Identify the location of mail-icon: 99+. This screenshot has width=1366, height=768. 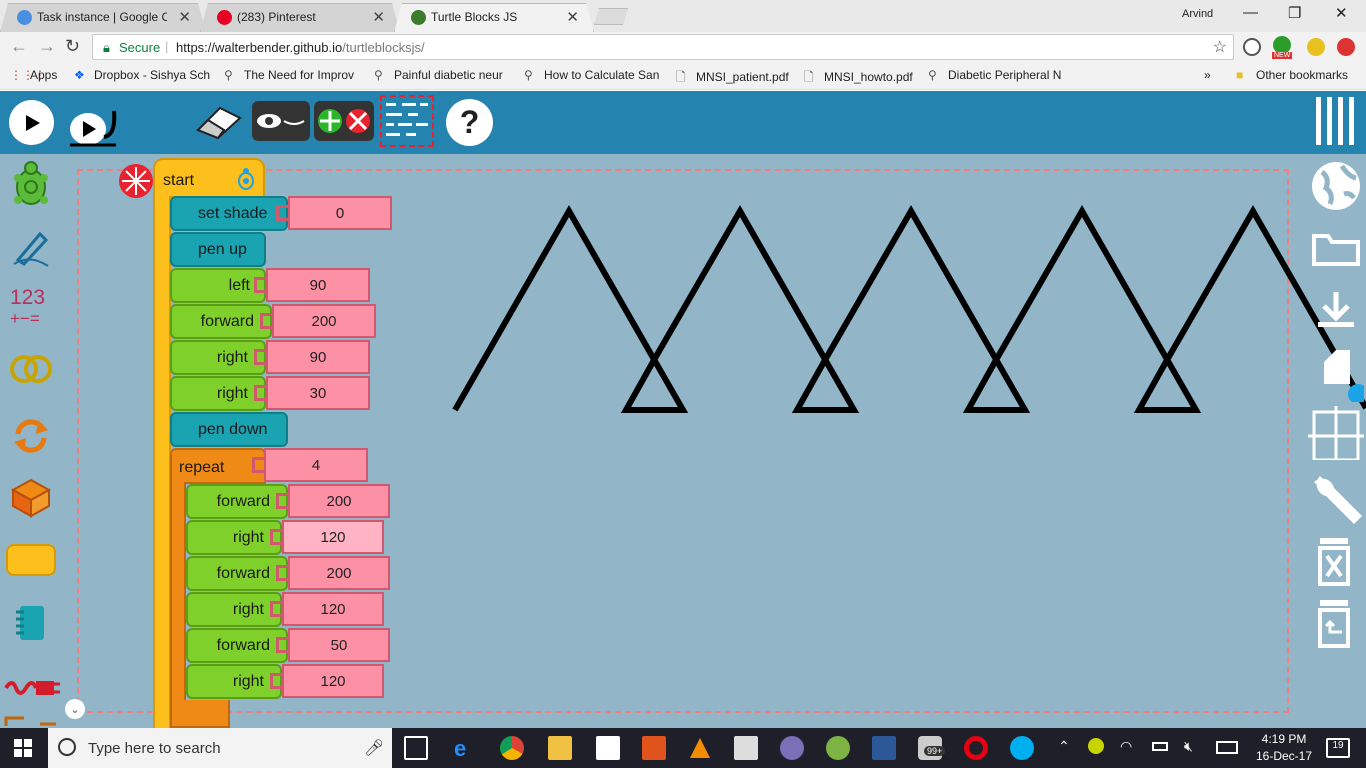
(932, 748).